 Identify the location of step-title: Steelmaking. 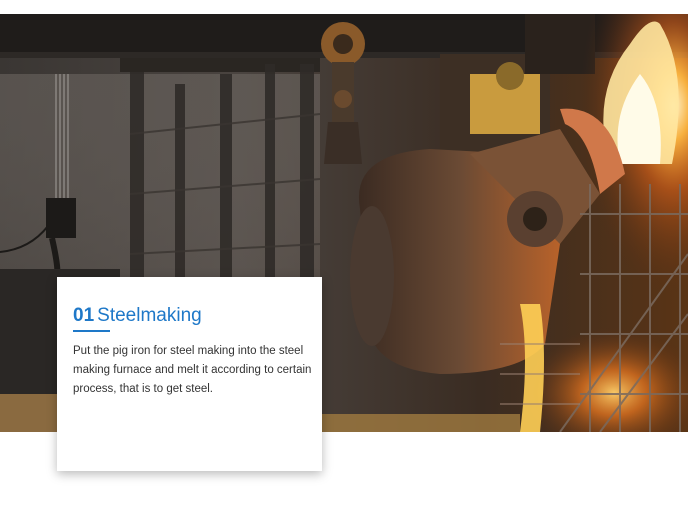
(149, 315).